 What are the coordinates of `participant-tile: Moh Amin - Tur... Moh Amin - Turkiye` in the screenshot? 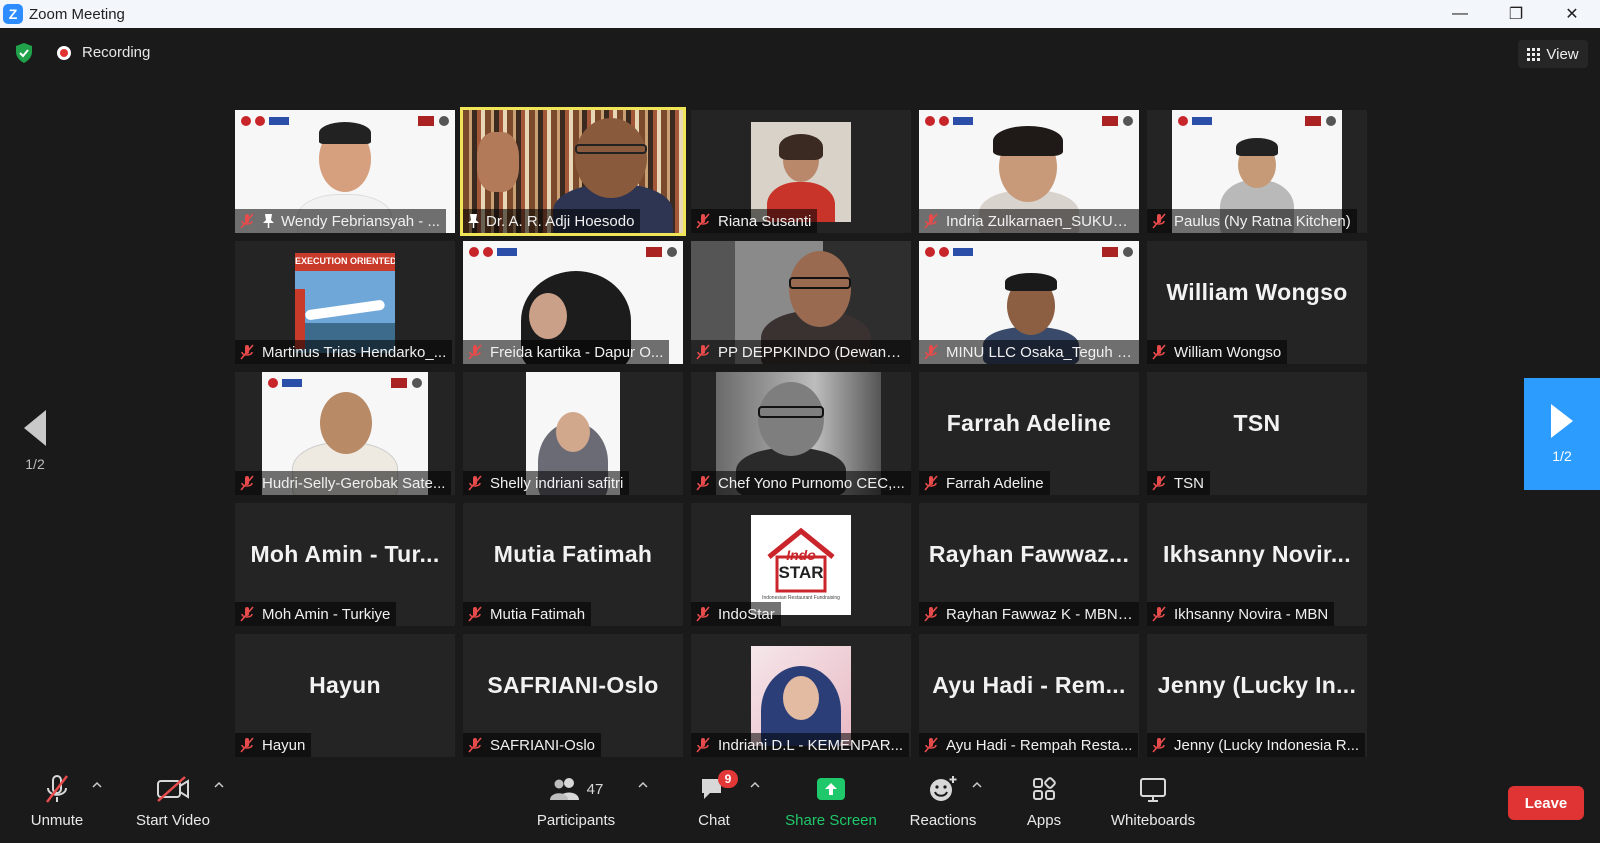 It's located at (345, 564).